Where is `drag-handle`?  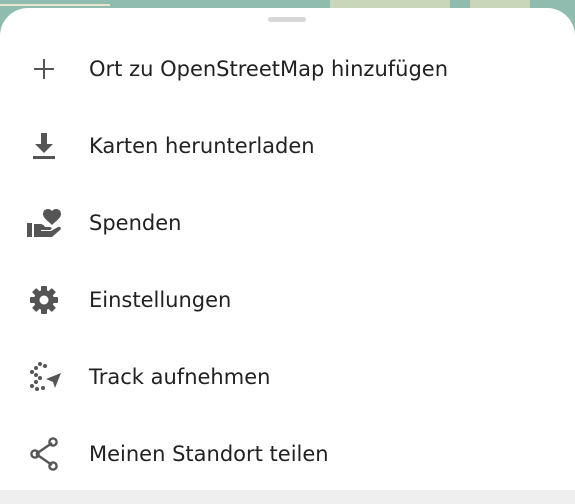 drag-handle is located at coordinates (287, 19).